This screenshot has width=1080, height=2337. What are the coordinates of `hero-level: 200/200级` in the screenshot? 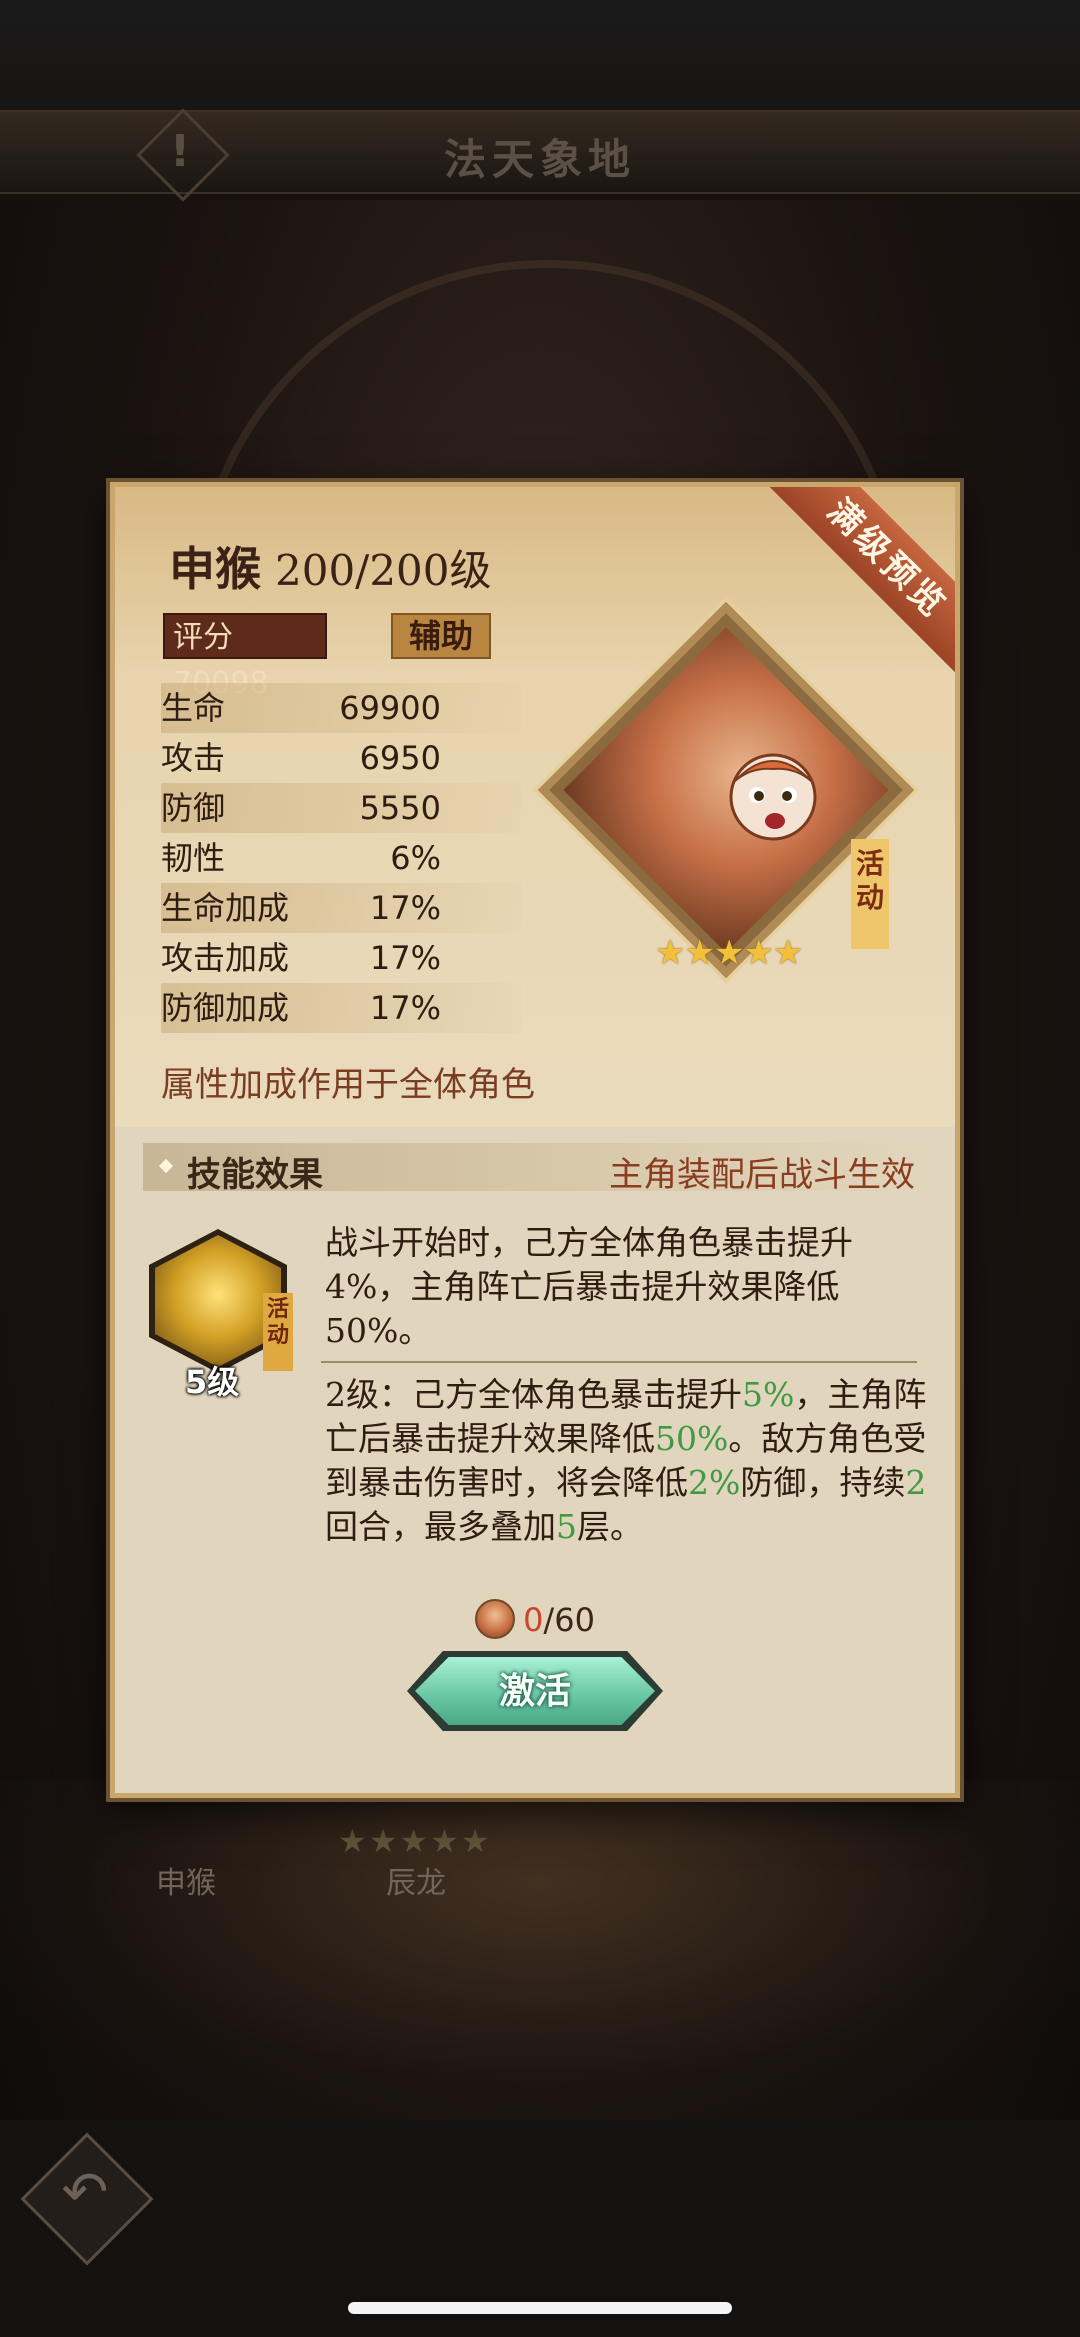 It's located at (383, 570).